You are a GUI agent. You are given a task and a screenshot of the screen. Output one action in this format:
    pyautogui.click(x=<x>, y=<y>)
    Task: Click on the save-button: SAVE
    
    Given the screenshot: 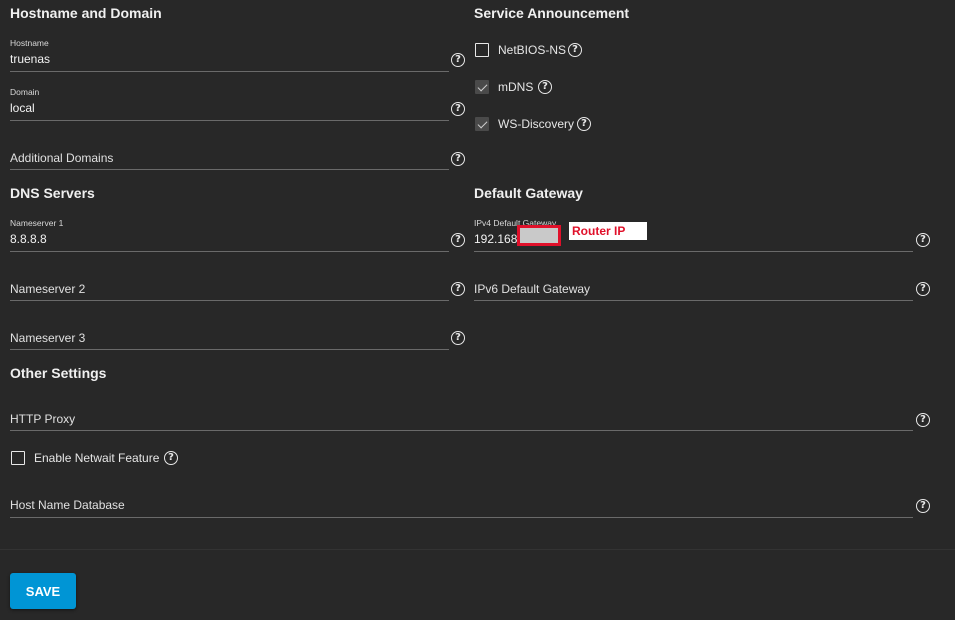 What is the action you would take?
    pyautogui.click(x=43, y=591)
    